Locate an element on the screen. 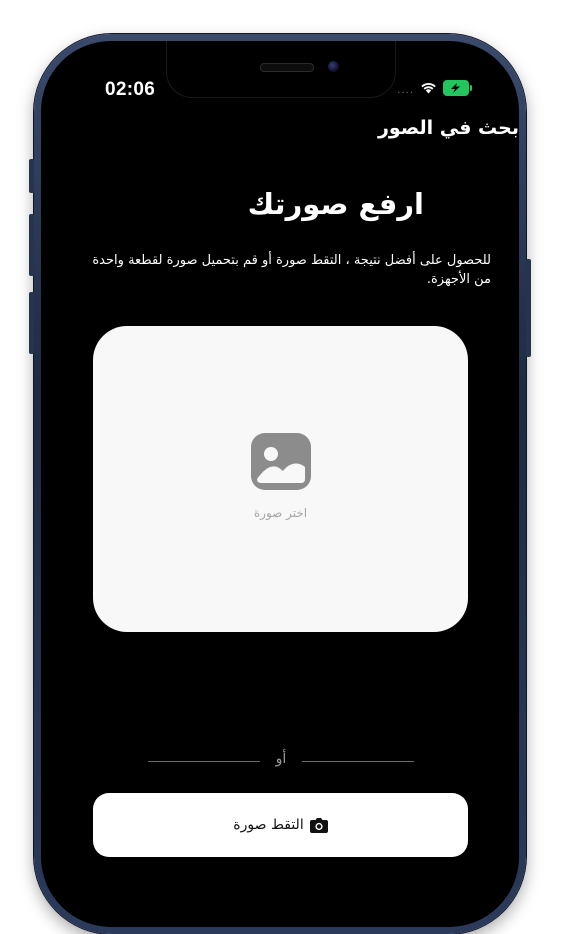  image-icon is located at coordinates (281, 461).